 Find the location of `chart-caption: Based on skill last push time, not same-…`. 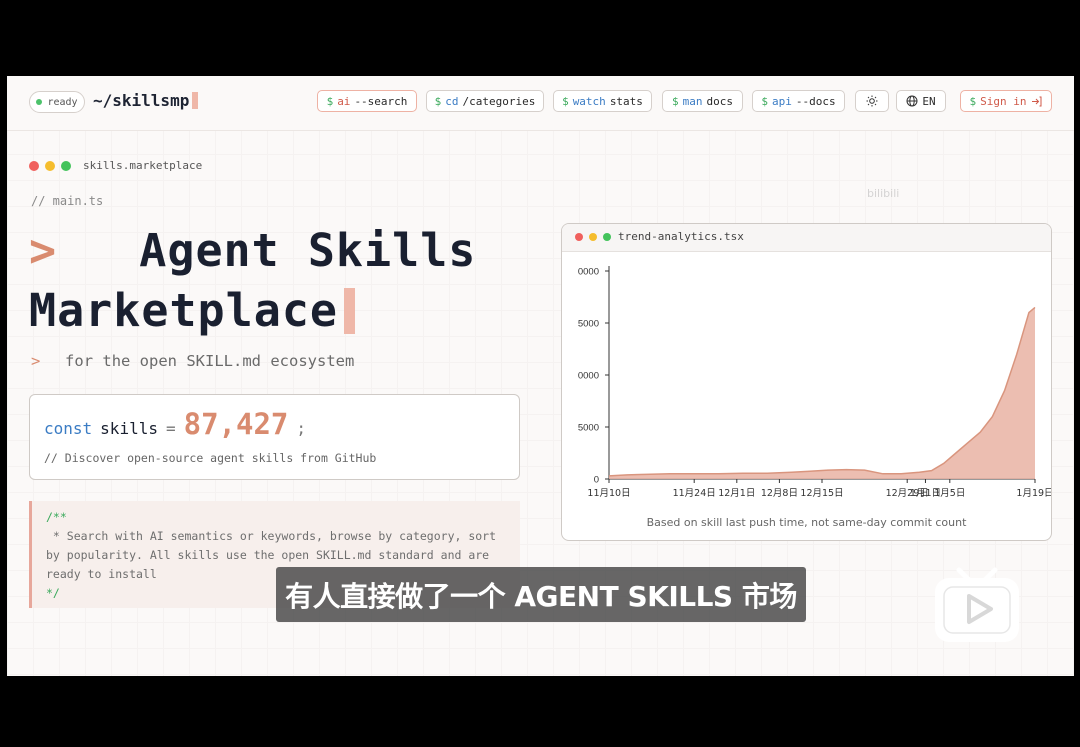

chart-caption: Based on skill last push time, not same-… is located at coordinates (806, 522).